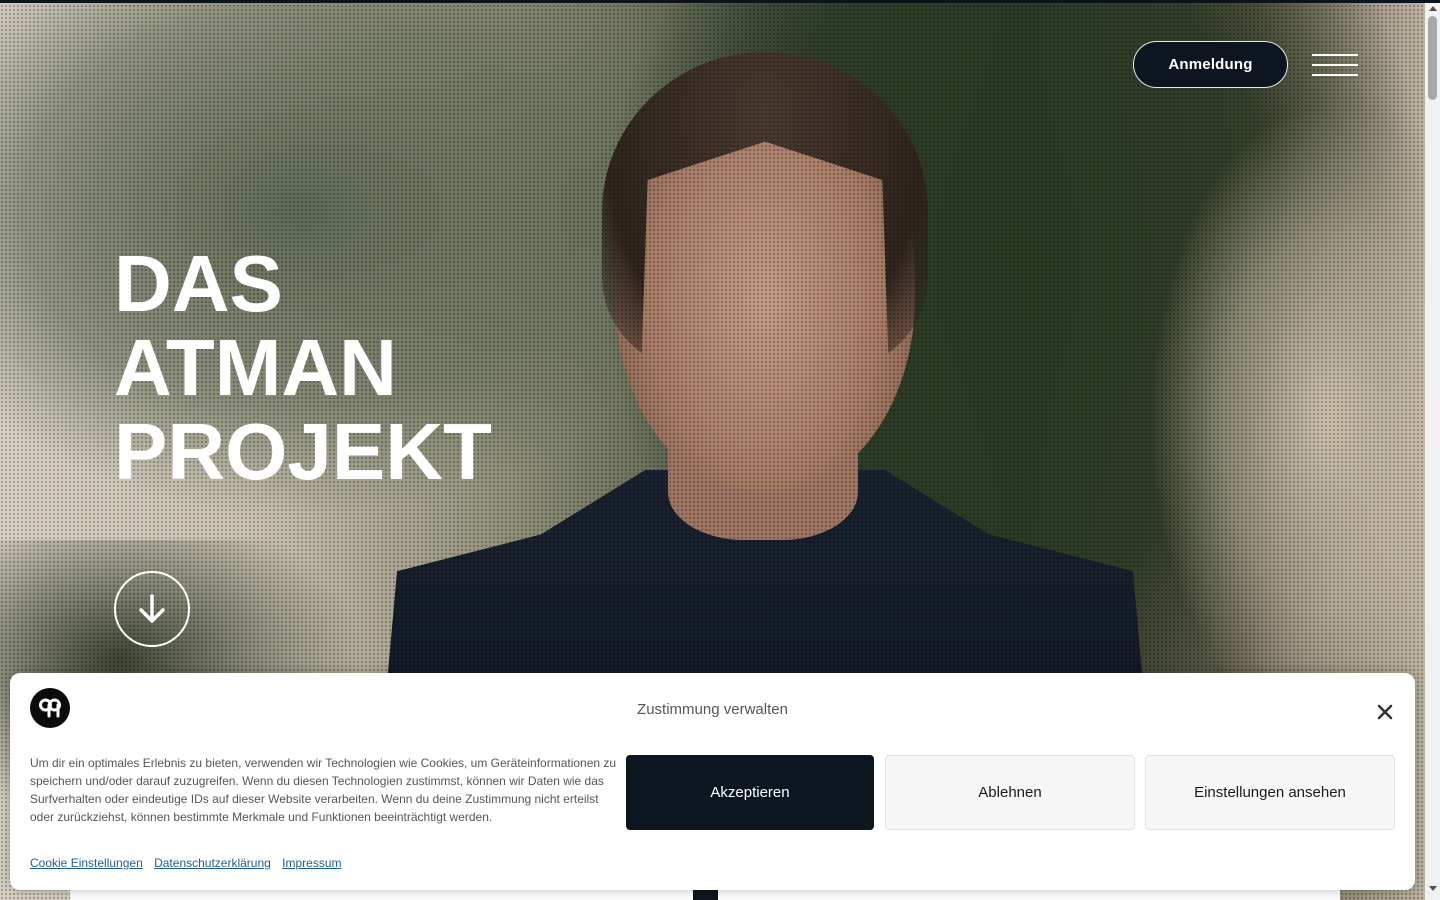 The height and width of the screenshot is (900, 1440). Describe the element at coordinates (212, 863) in the screenshot. I see `privacy-policy-link: Datenschutzerklärung` at that location.